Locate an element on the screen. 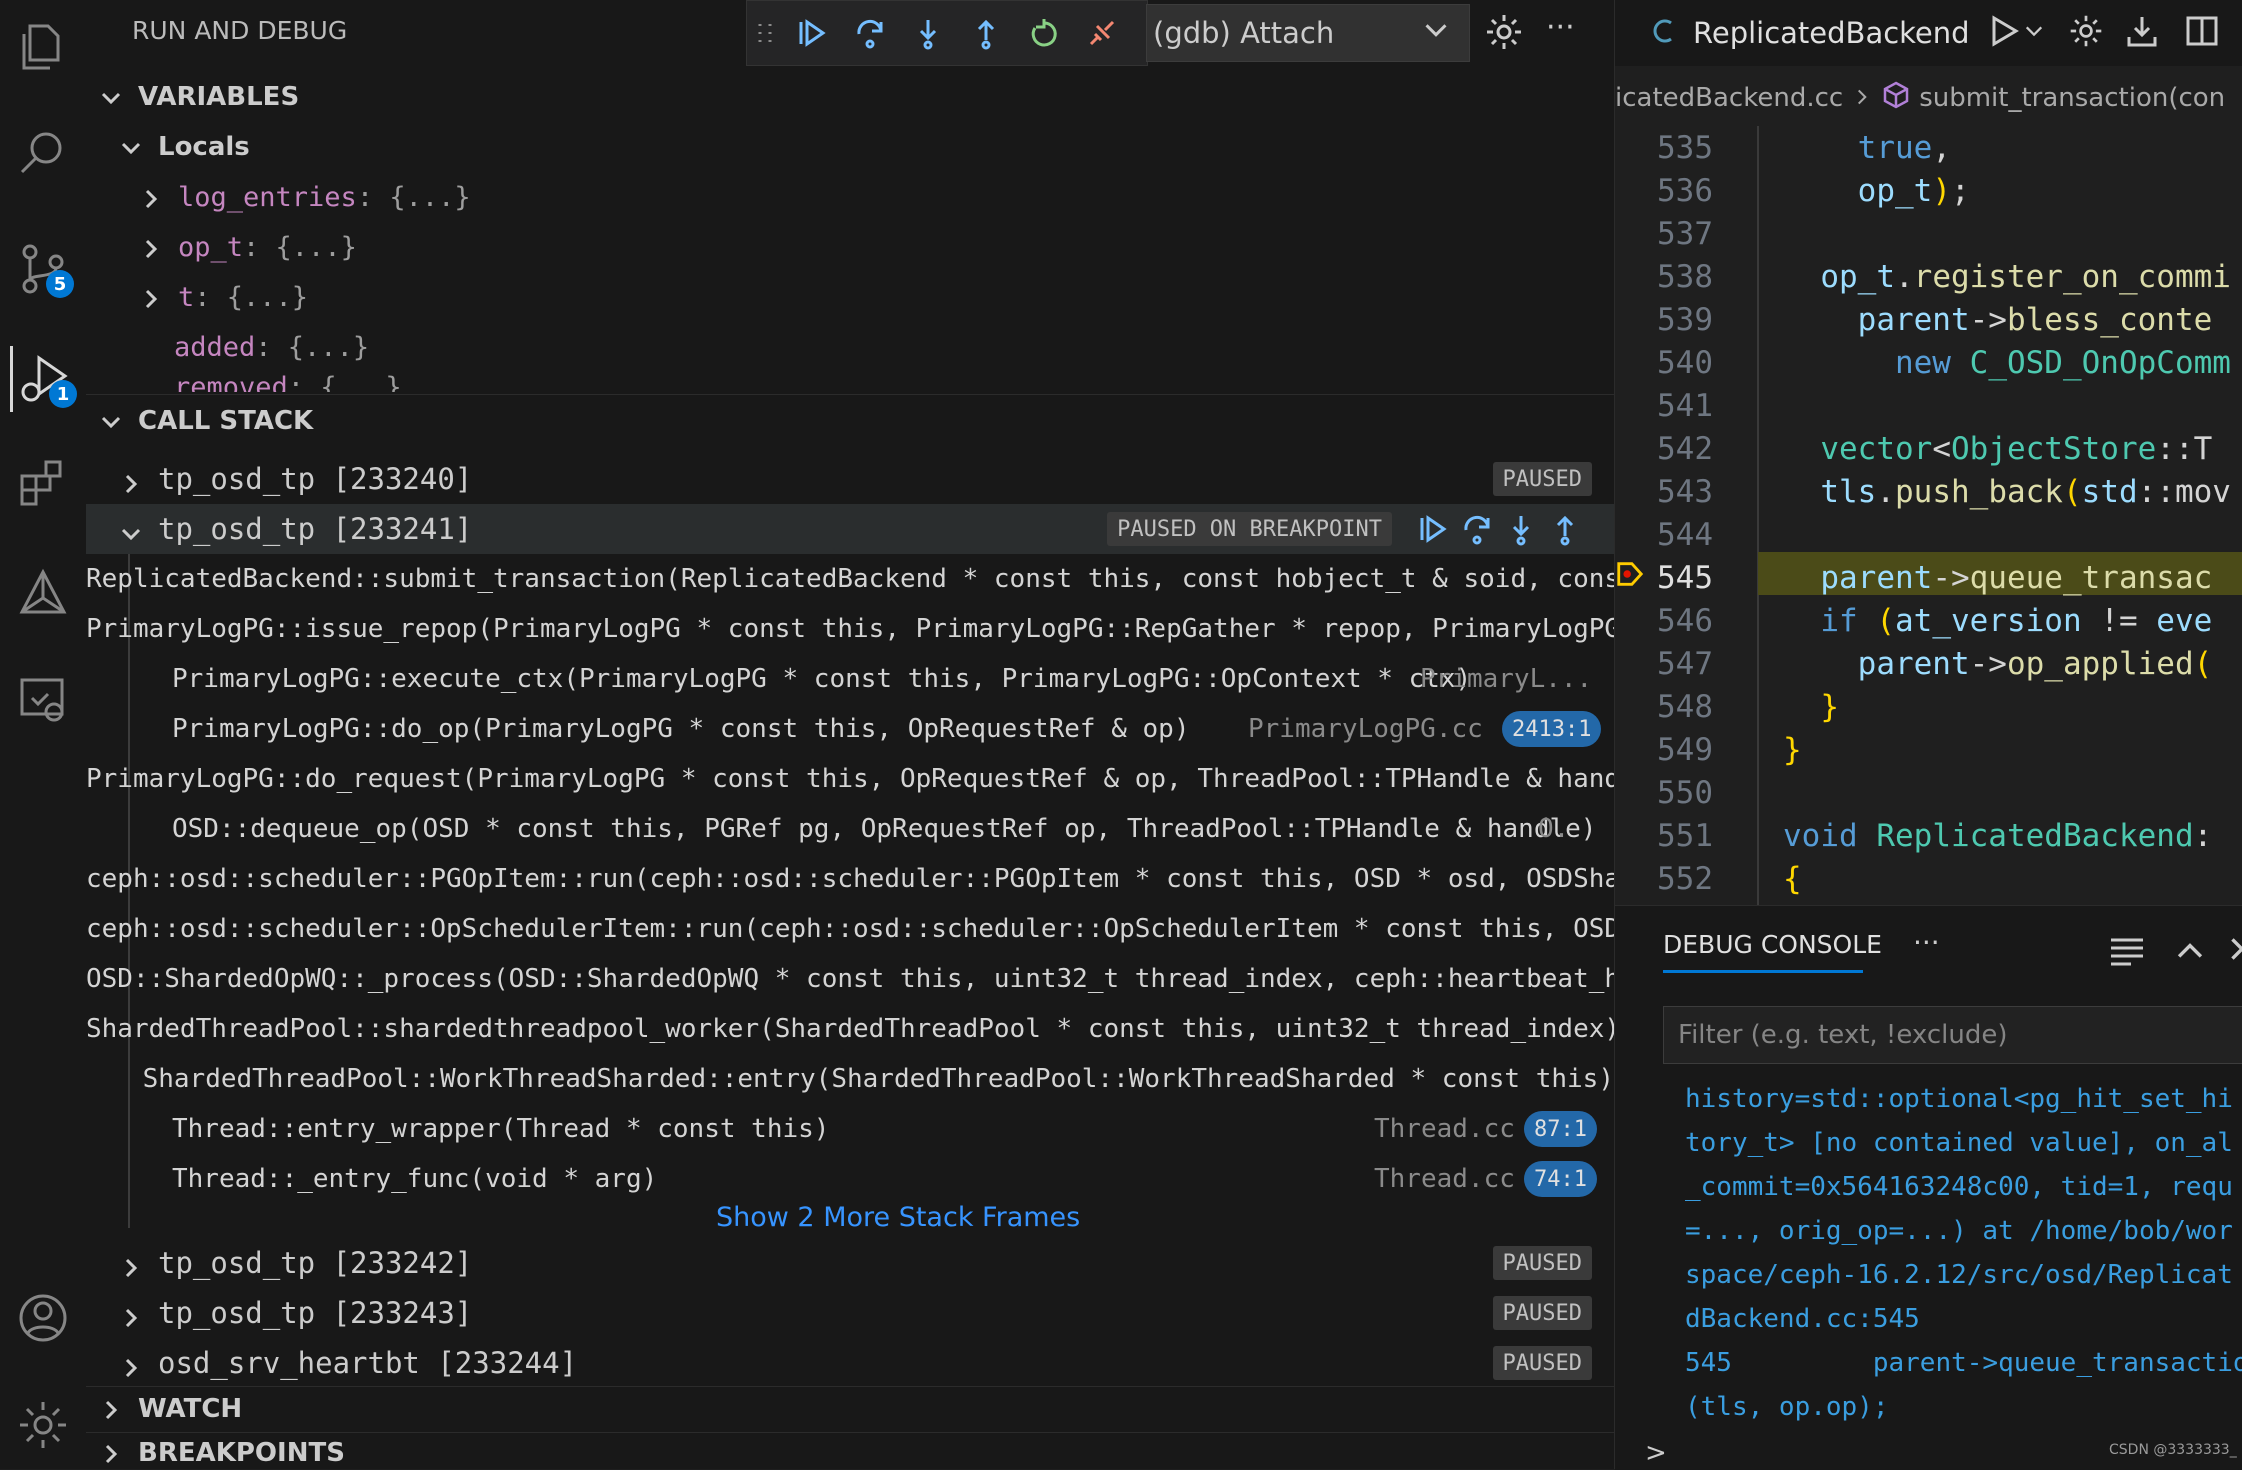 The height and width of the screenshot is (1470, 2242). editor-tab-title: ReplicatedBackend is located at coordinates (1831, 33).